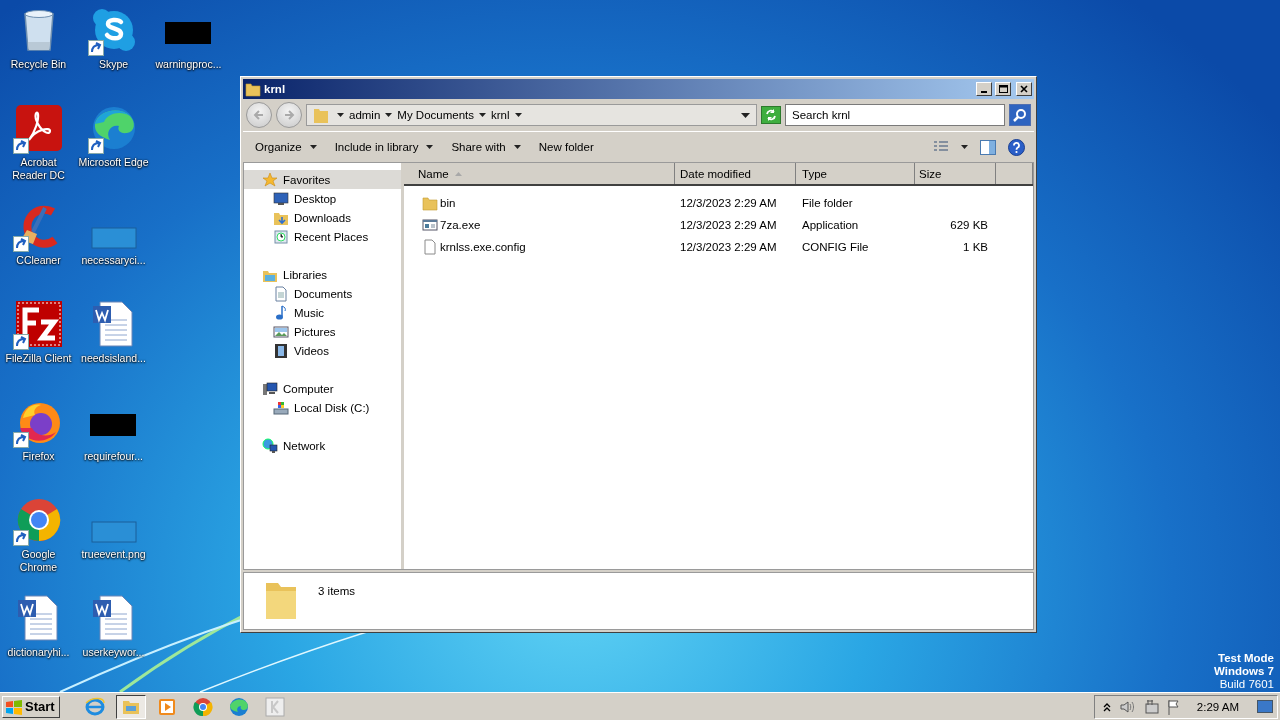  Describe the element at coordinates (458, 173) in the screenshot. I see `sort-arrow-icon` at that location.